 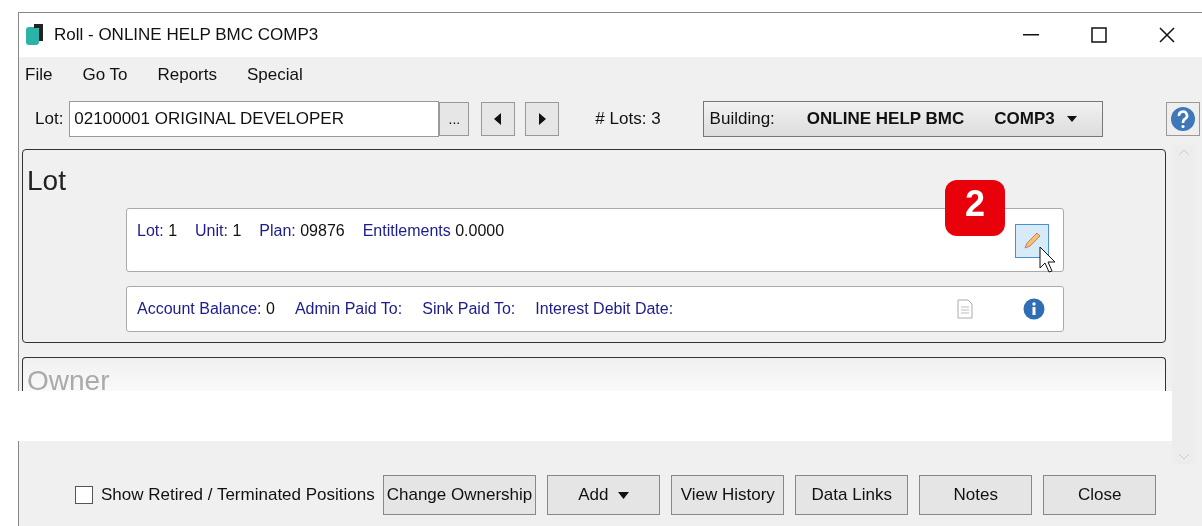 What do you see at coordinates (1034, 309) in the screenshot?
I see `info-icon` at bounding box center [1034, 309].